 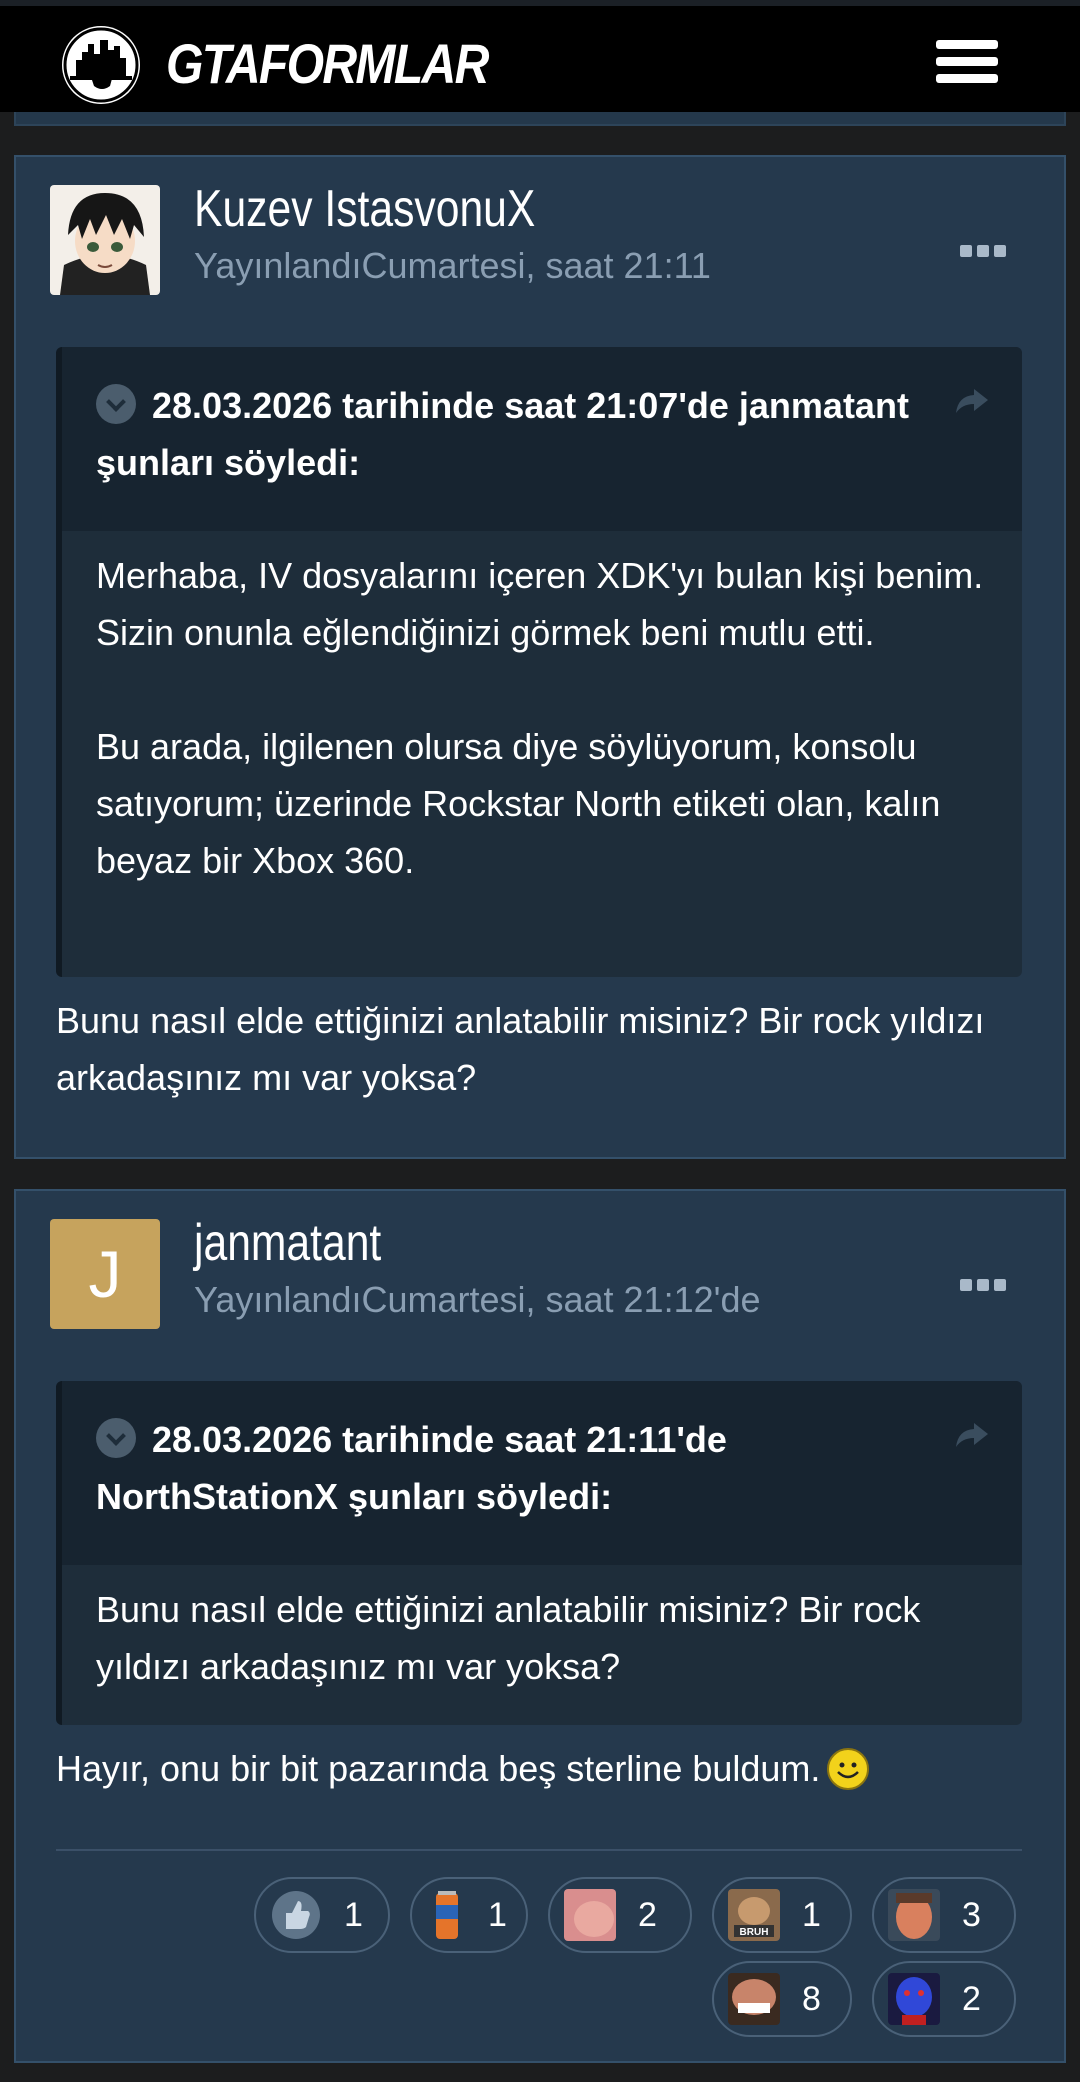 I want to click on avatar, so click(x=105, y=240).